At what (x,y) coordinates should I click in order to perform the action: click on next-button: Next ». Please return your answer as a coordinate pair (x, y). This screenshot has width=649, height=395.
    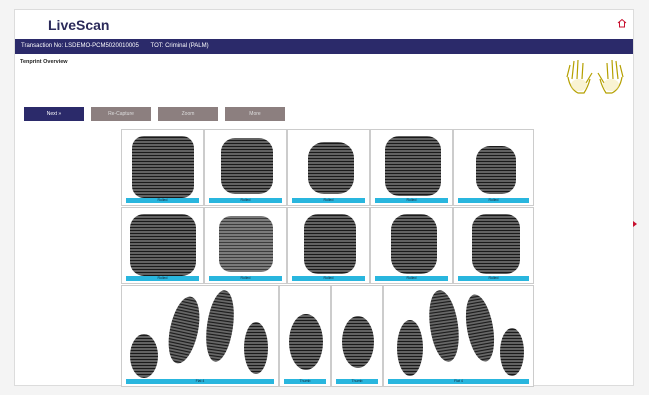
    Looking at the image, I should click on (54, 114).